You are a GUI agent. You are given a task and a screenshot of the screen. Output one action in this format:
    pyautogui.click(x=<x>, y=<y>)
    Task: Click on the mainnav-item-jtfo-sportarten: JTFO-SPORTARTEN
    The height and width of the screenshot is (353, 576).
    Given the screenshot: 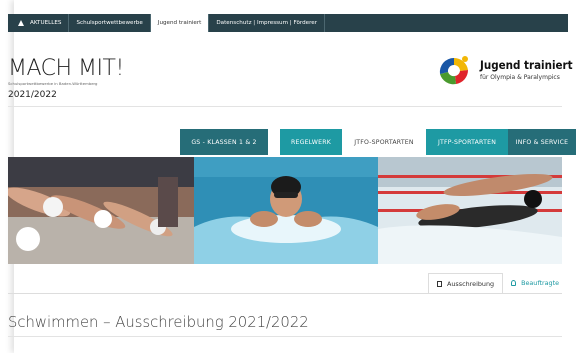 What is the action you would take?
    pyautogui.click(x=384, y=142)
    